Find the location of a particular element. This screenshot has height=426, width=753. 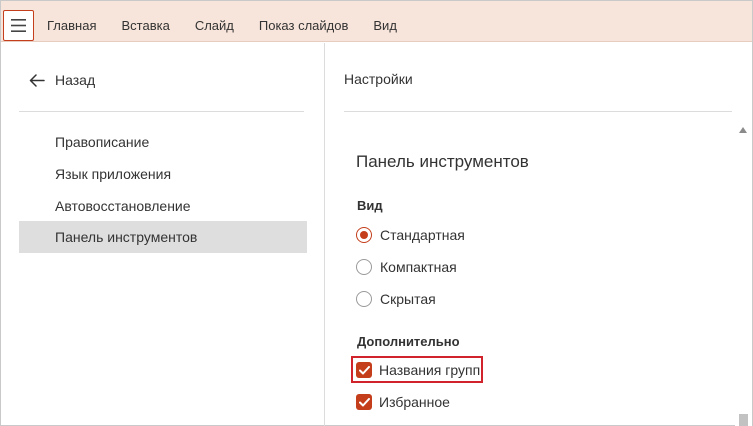

tab-home: Главная is located at coordinates (71, 26).